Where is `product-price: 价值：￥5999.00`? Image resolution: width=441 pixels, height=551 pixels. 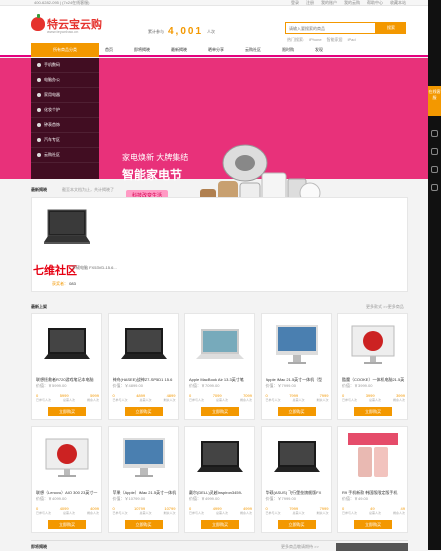 product-price: 价值：￥5999.00 is located at coordinates (51, 385).